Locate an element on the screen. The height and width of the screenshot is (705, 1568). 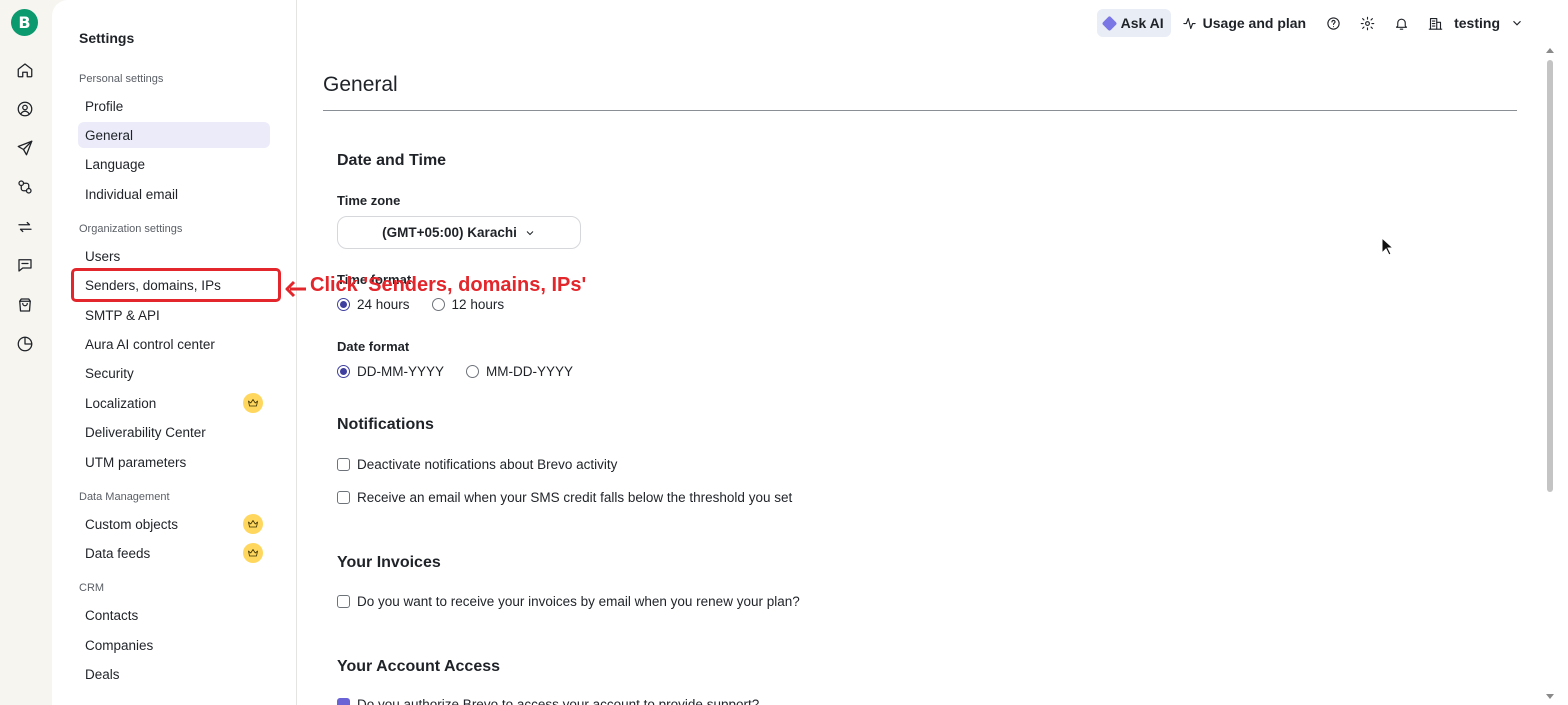
invoices-email-checkbox is located at coordinates (343, 601).